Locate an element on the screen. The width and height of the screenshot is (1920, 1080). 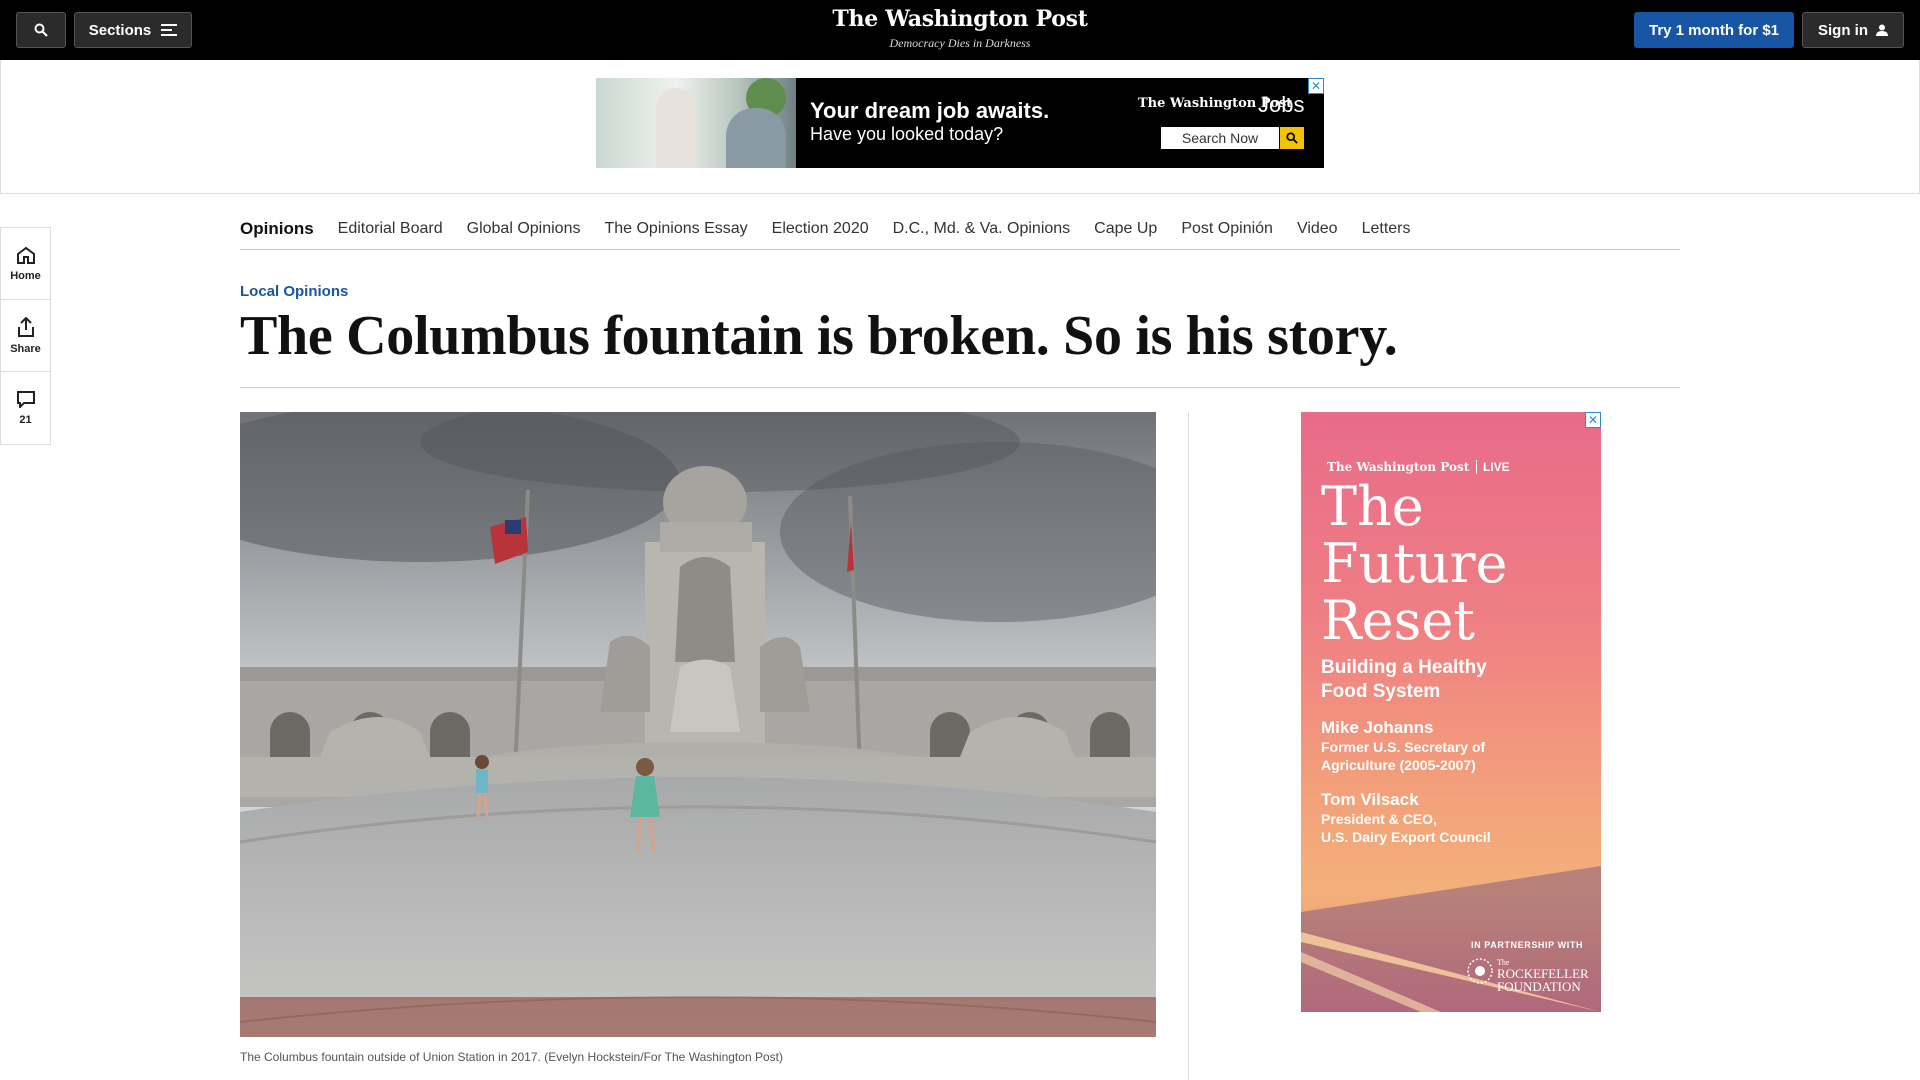
ad-title: The Future Reset is located at coordinates (1414, 563).